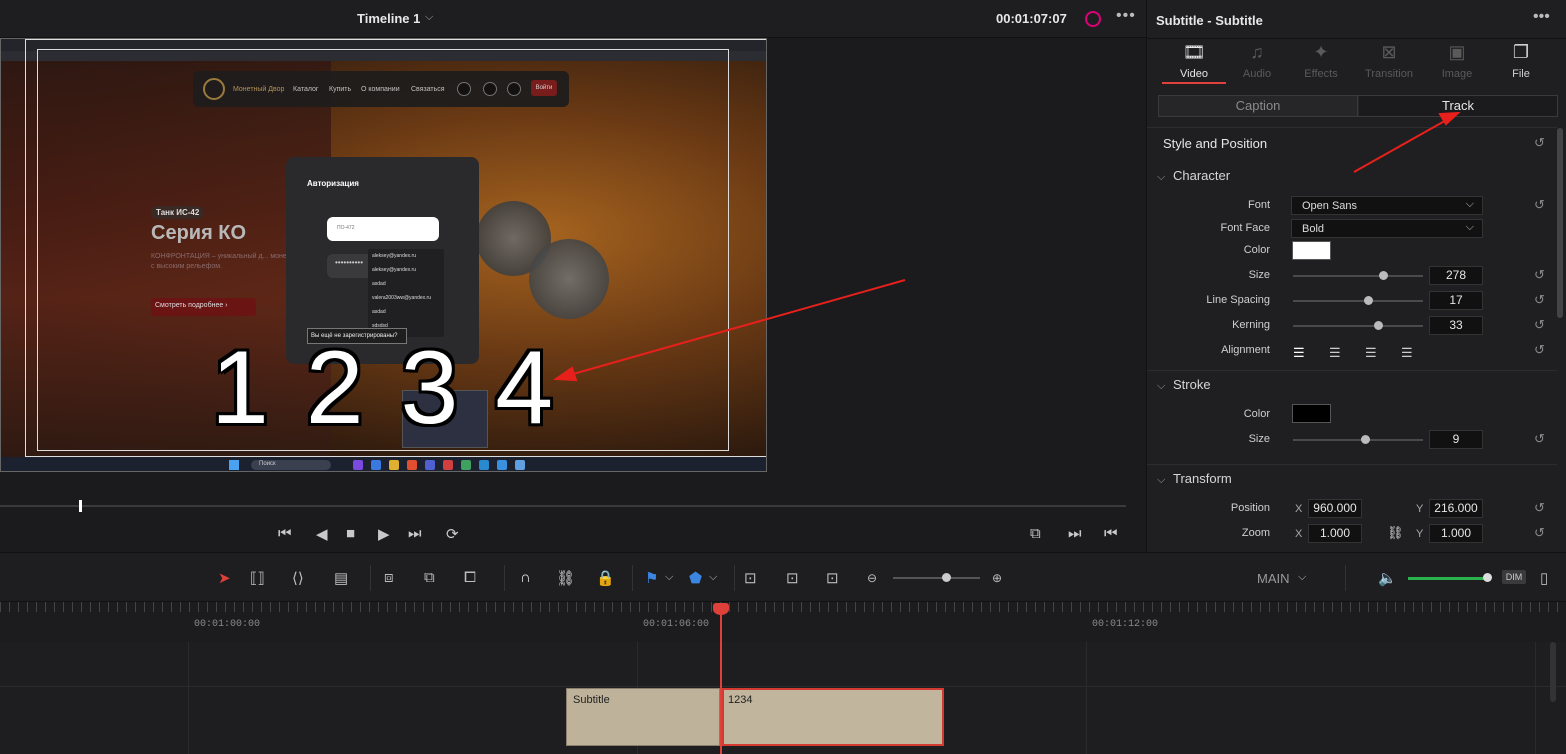 This screenshot has height=754, width=1566. Describe the element at coordinates (1456, 325) in the screenshot. I see `kerning-input: 33` at that location.